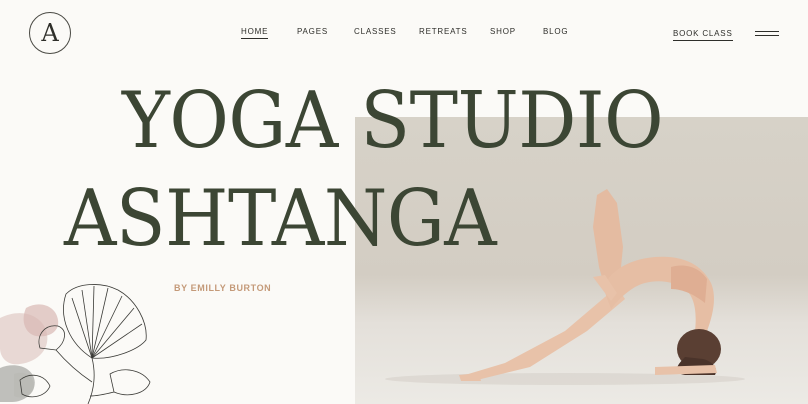 The height and width of the screenshot is (404, 808). I want to click on book-class-button: BOOK CLASS, so click(703, 35).